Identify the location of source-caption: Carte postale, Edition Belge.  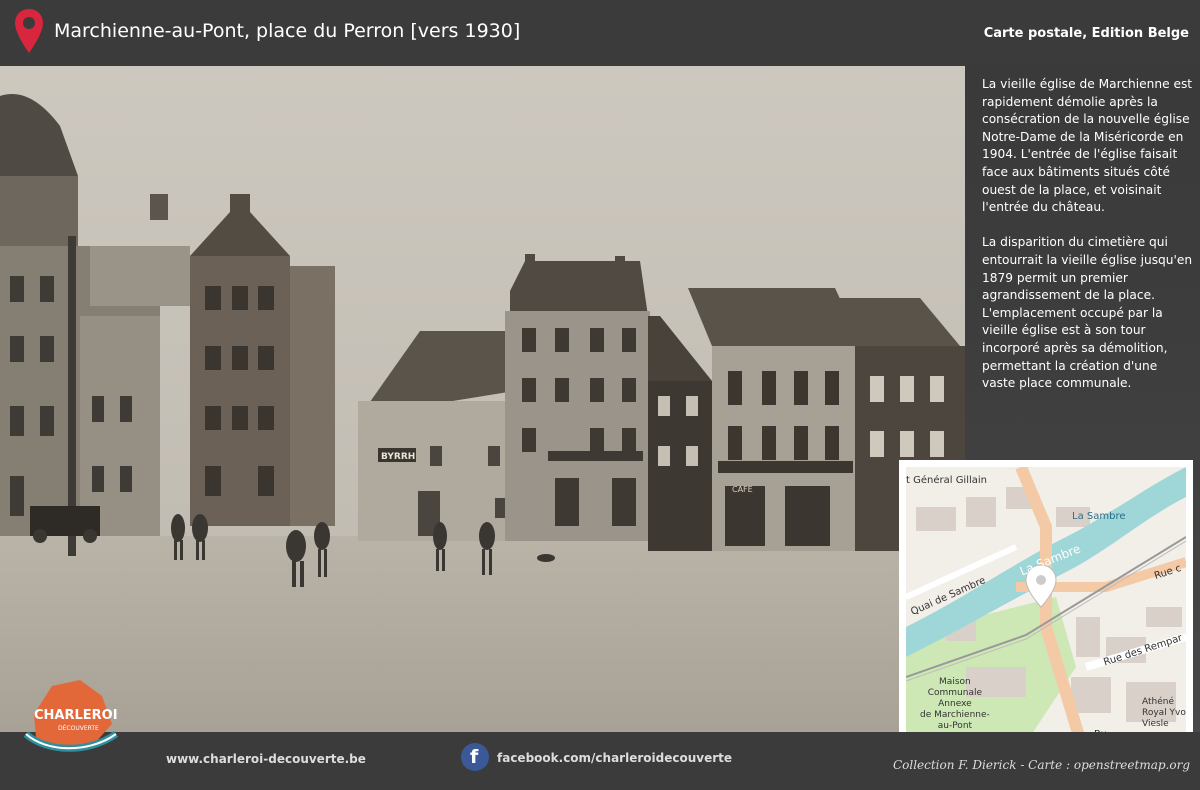
(1086, 33).